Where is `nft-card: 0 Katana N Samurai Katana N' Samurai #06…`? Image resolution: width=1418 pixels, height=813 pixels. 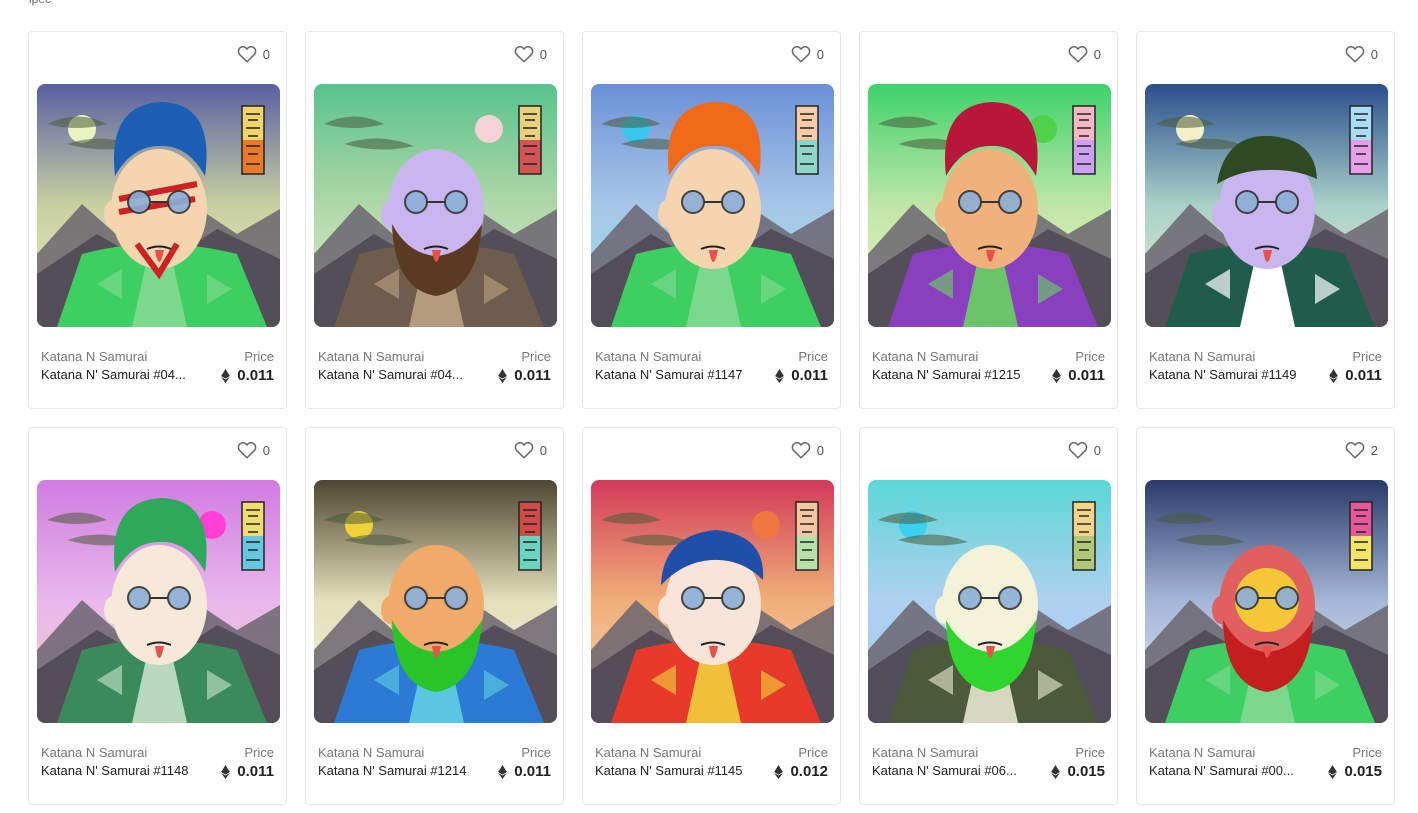 nft-card: 0 Katana N Samurai Katana N' Samurai #06… is located at coordinates (988, 616).